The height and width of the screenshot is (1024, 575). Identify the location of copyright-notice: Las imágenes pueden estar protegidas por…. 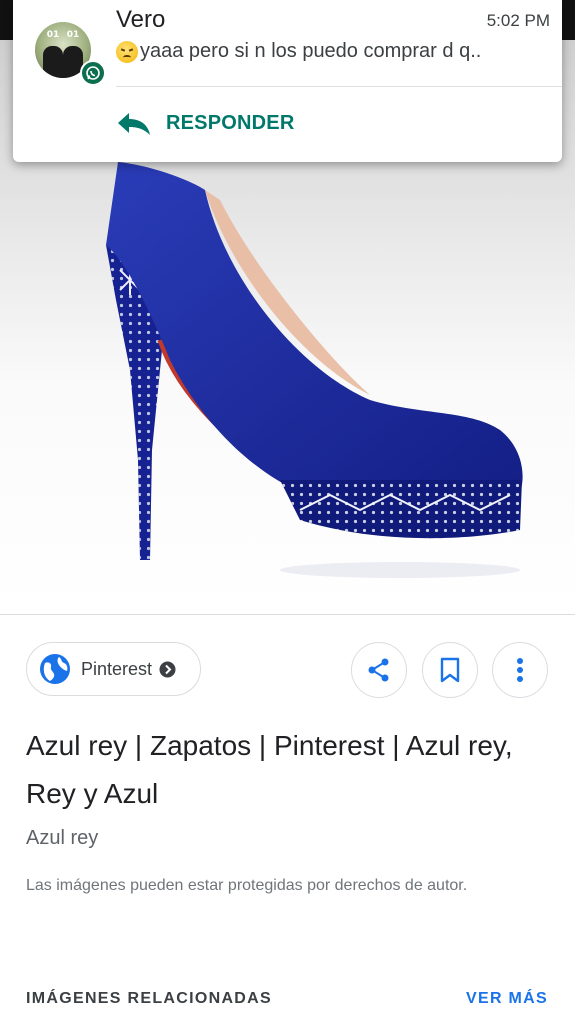
(247, 885).